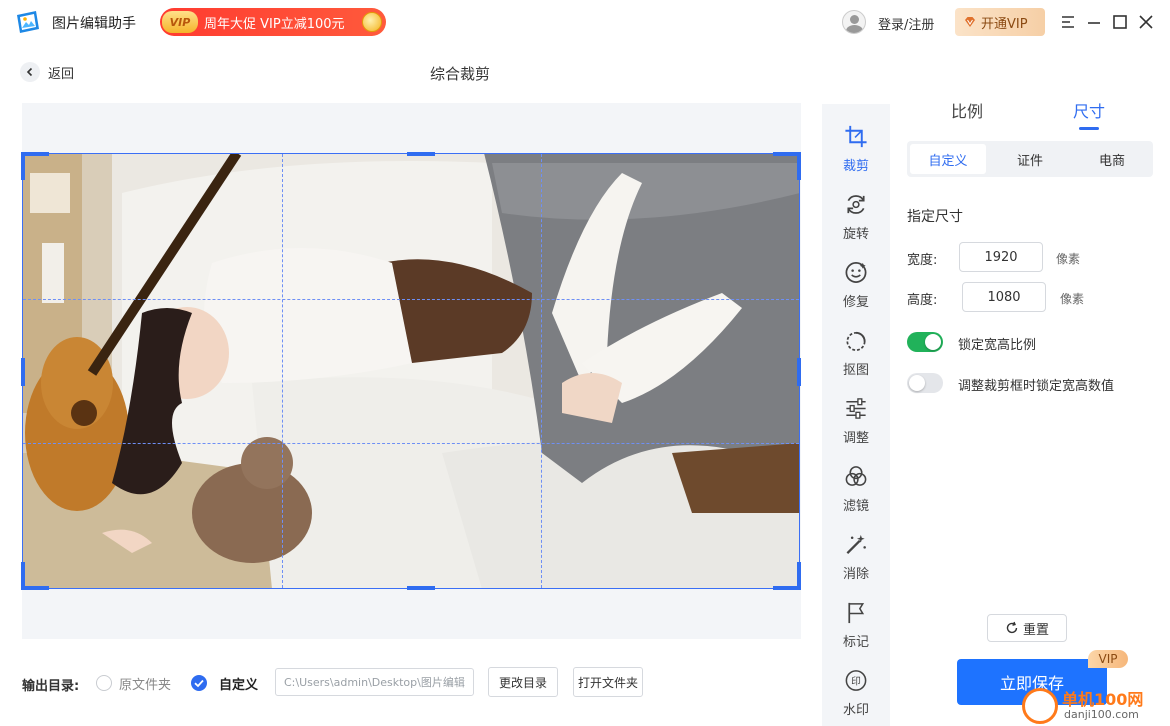  I want to click on tool-cutout: 抠图, so click(856, 346).